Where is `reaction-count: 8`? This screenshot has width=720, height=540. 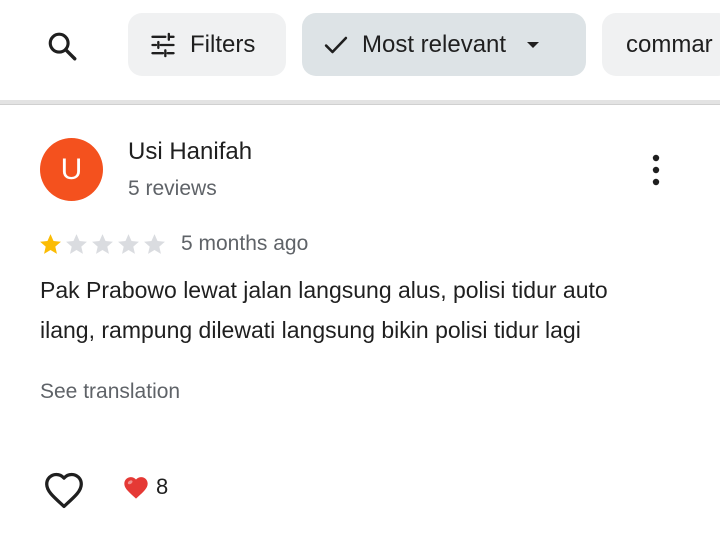
reaction-count: 8 is located at coordinates (162, 486).